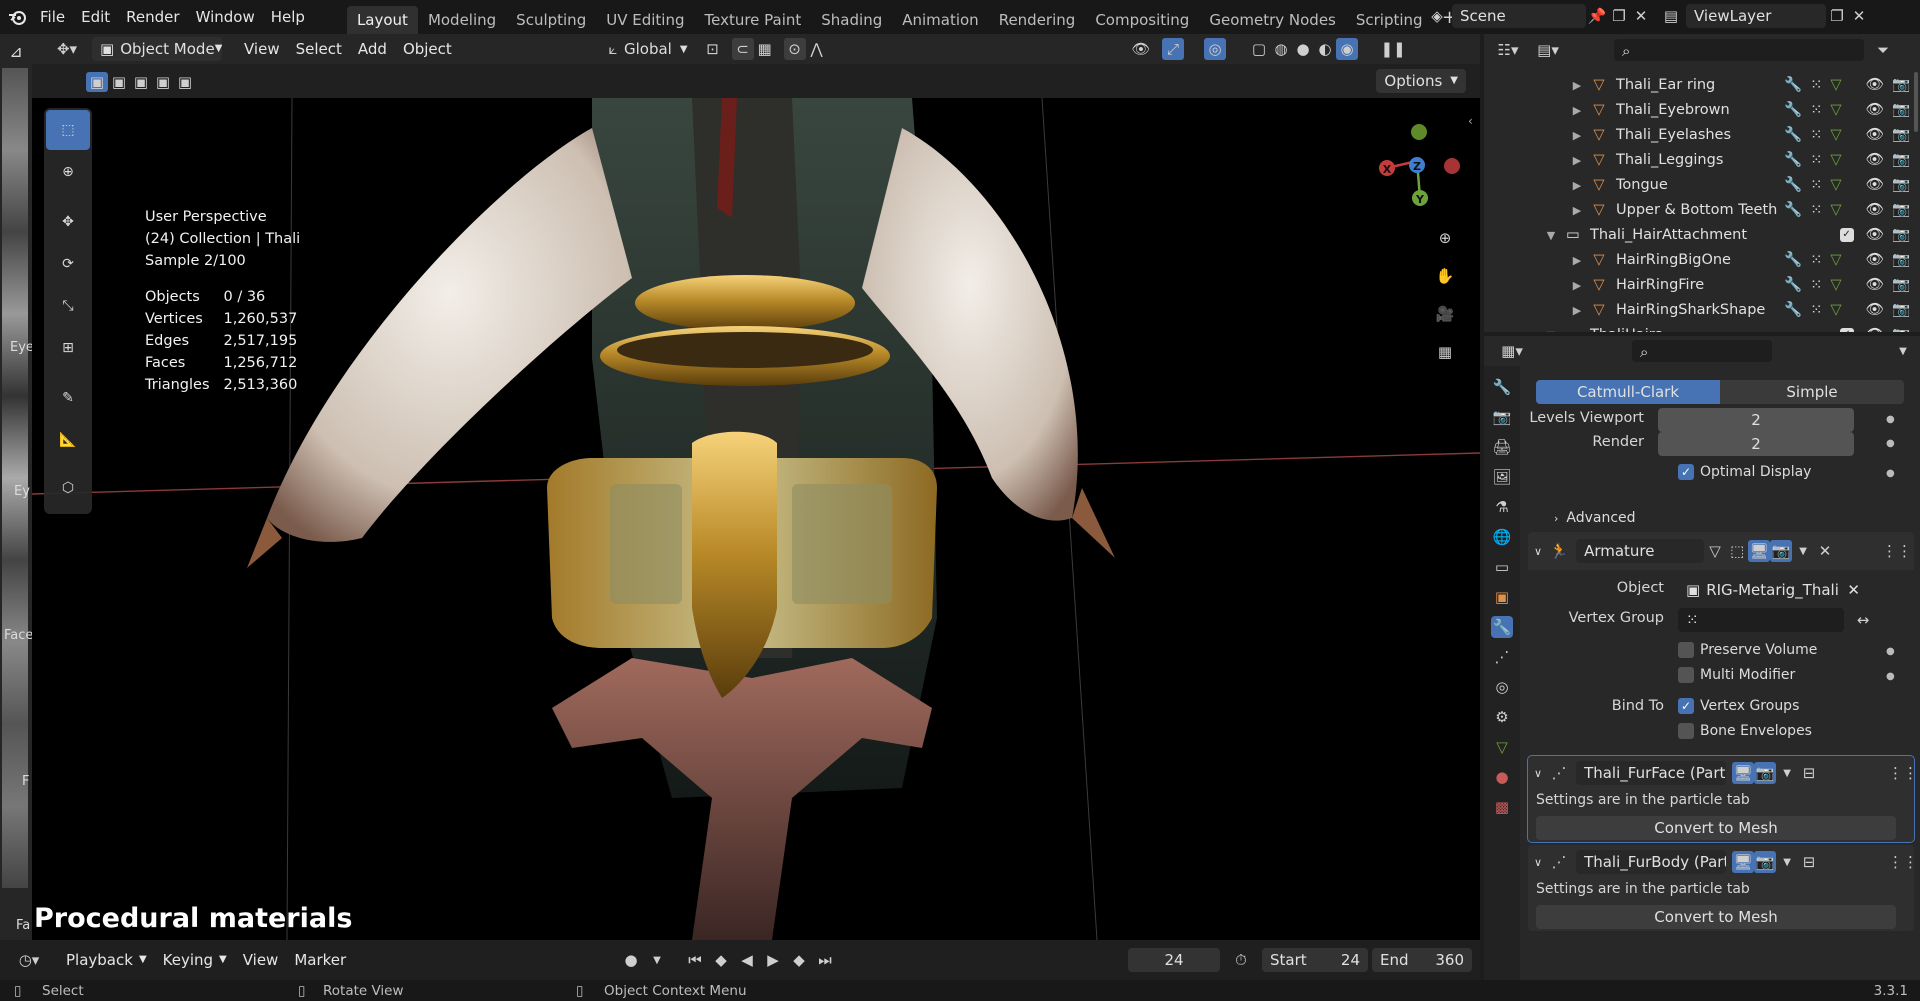 The height and width of the screenshot is (1001, 1920). What do you see at coordinates (1756, 420) in the screenshot?
I see `levels-viewport-field: 2` at bounding box center [1756, 420].